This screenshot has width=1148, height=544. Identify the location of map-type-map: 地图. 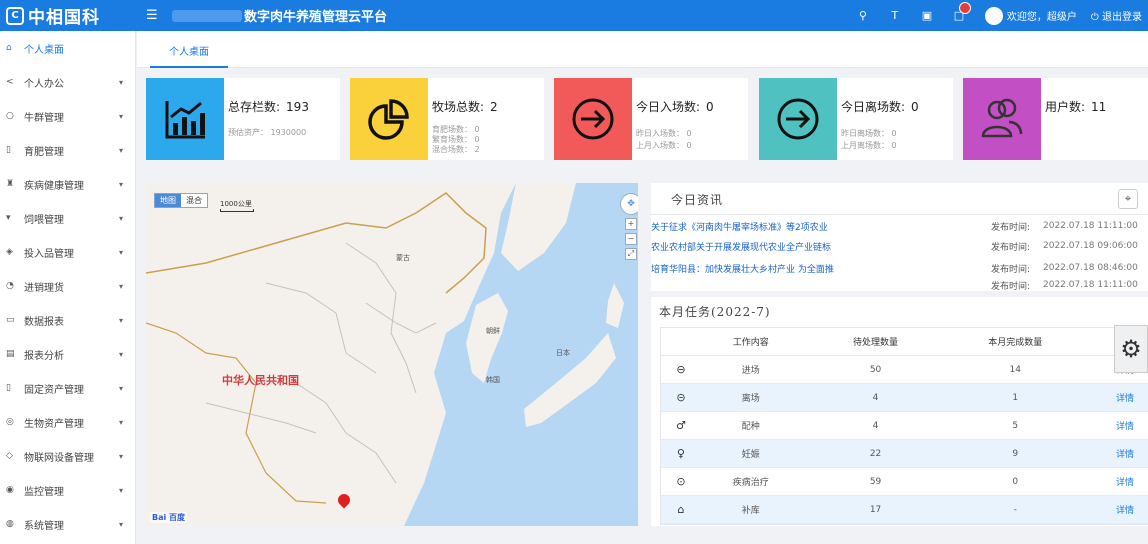
(168, 200).